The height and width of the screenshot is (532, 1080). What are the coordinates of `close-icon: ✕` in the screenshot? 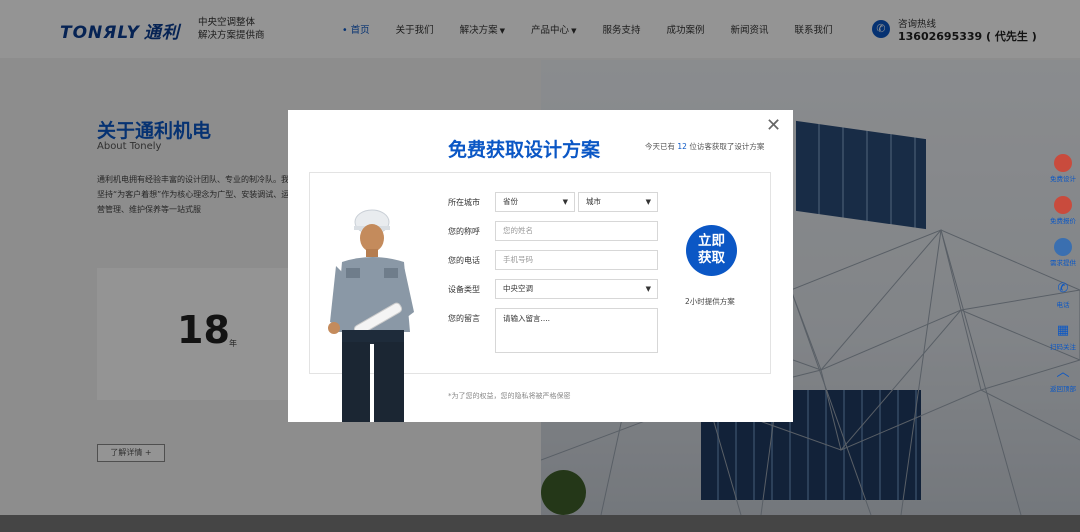 It's located at (773, 126).